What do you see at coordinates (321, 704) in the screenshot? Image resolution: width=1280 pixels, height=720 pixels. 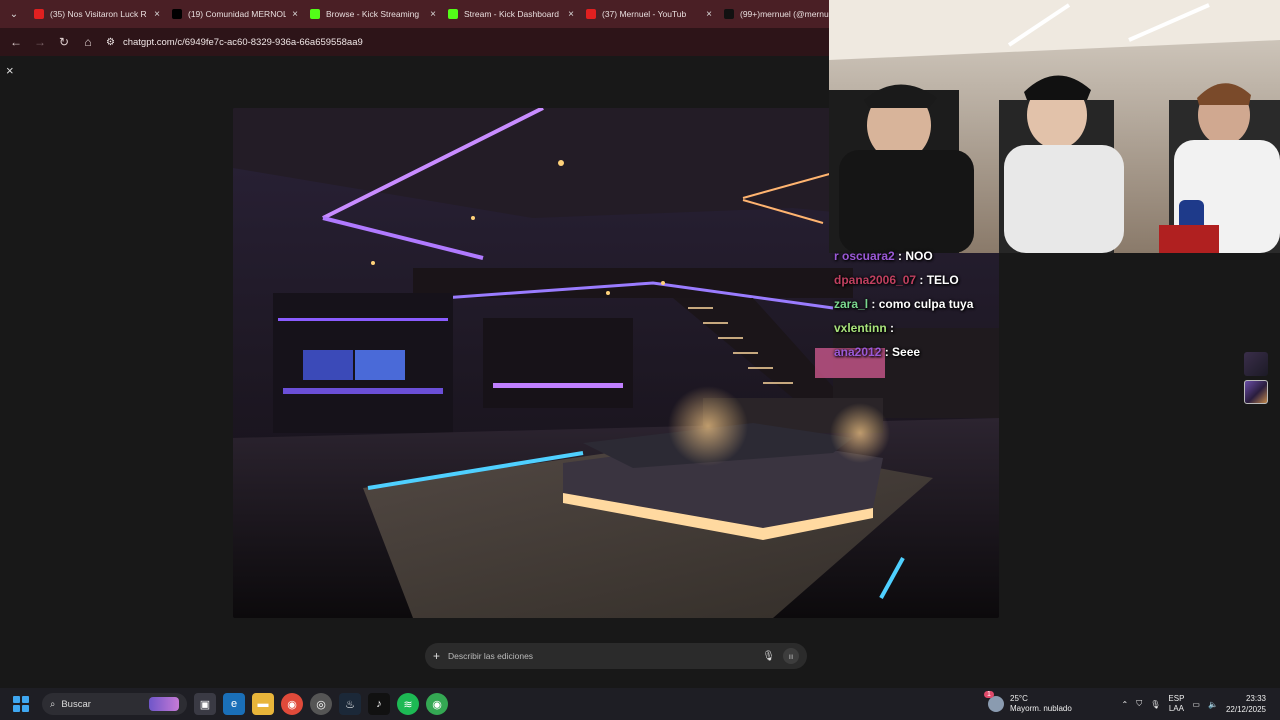 I see `obs-icon: ◎` at bounding box center [321, 704].